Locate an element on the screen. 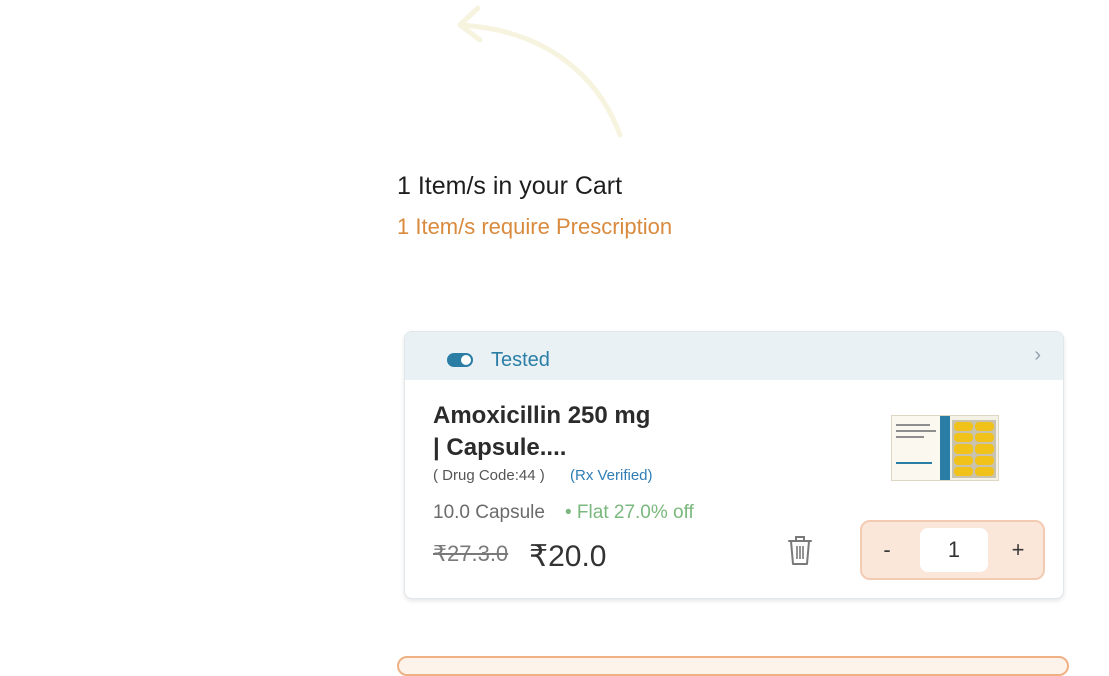 This screenshot has height=676, width=1109. product-box-band is located at coordinates (945, 448).